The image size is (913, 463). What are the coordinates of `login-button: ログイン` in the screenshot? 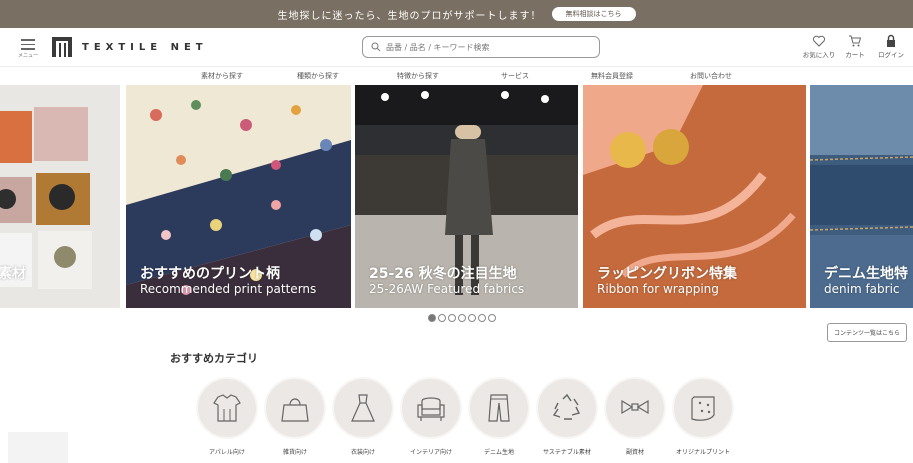 It's located at (891, 46).